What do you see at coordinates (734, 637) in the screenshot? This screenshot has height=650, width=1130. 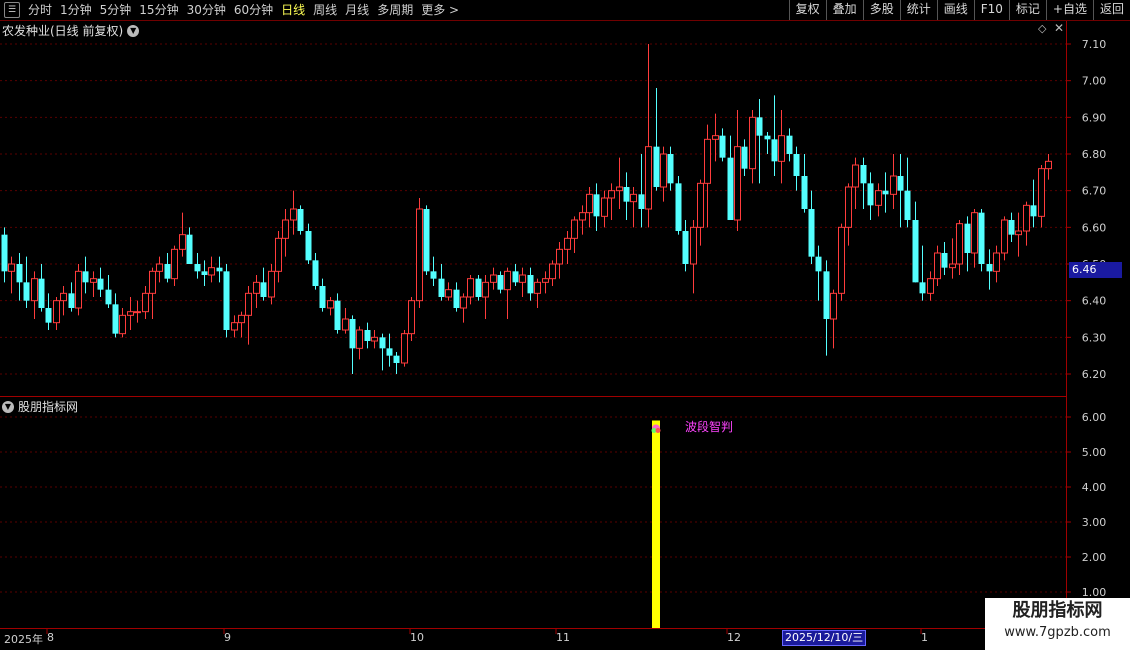 I see `xaxis-month-label: 12` at bounding box center [734, 637].